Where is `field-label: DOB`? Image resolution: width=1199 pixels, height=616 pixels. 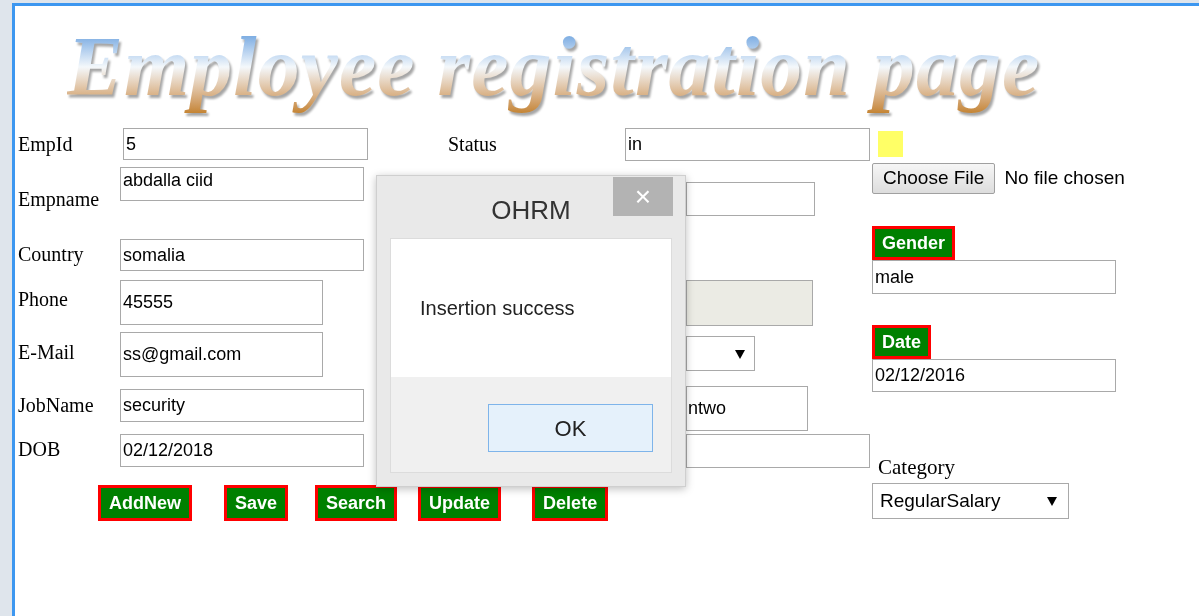
field-label: DOB is located at coordinates (40, 449).